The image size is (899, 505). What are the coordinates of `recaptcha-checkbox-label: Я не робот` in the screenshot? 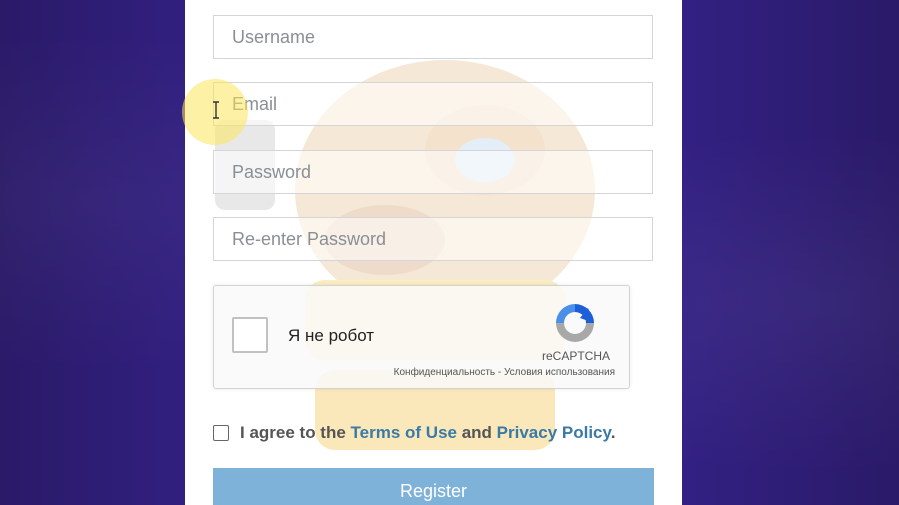 It's located at (331, 335).